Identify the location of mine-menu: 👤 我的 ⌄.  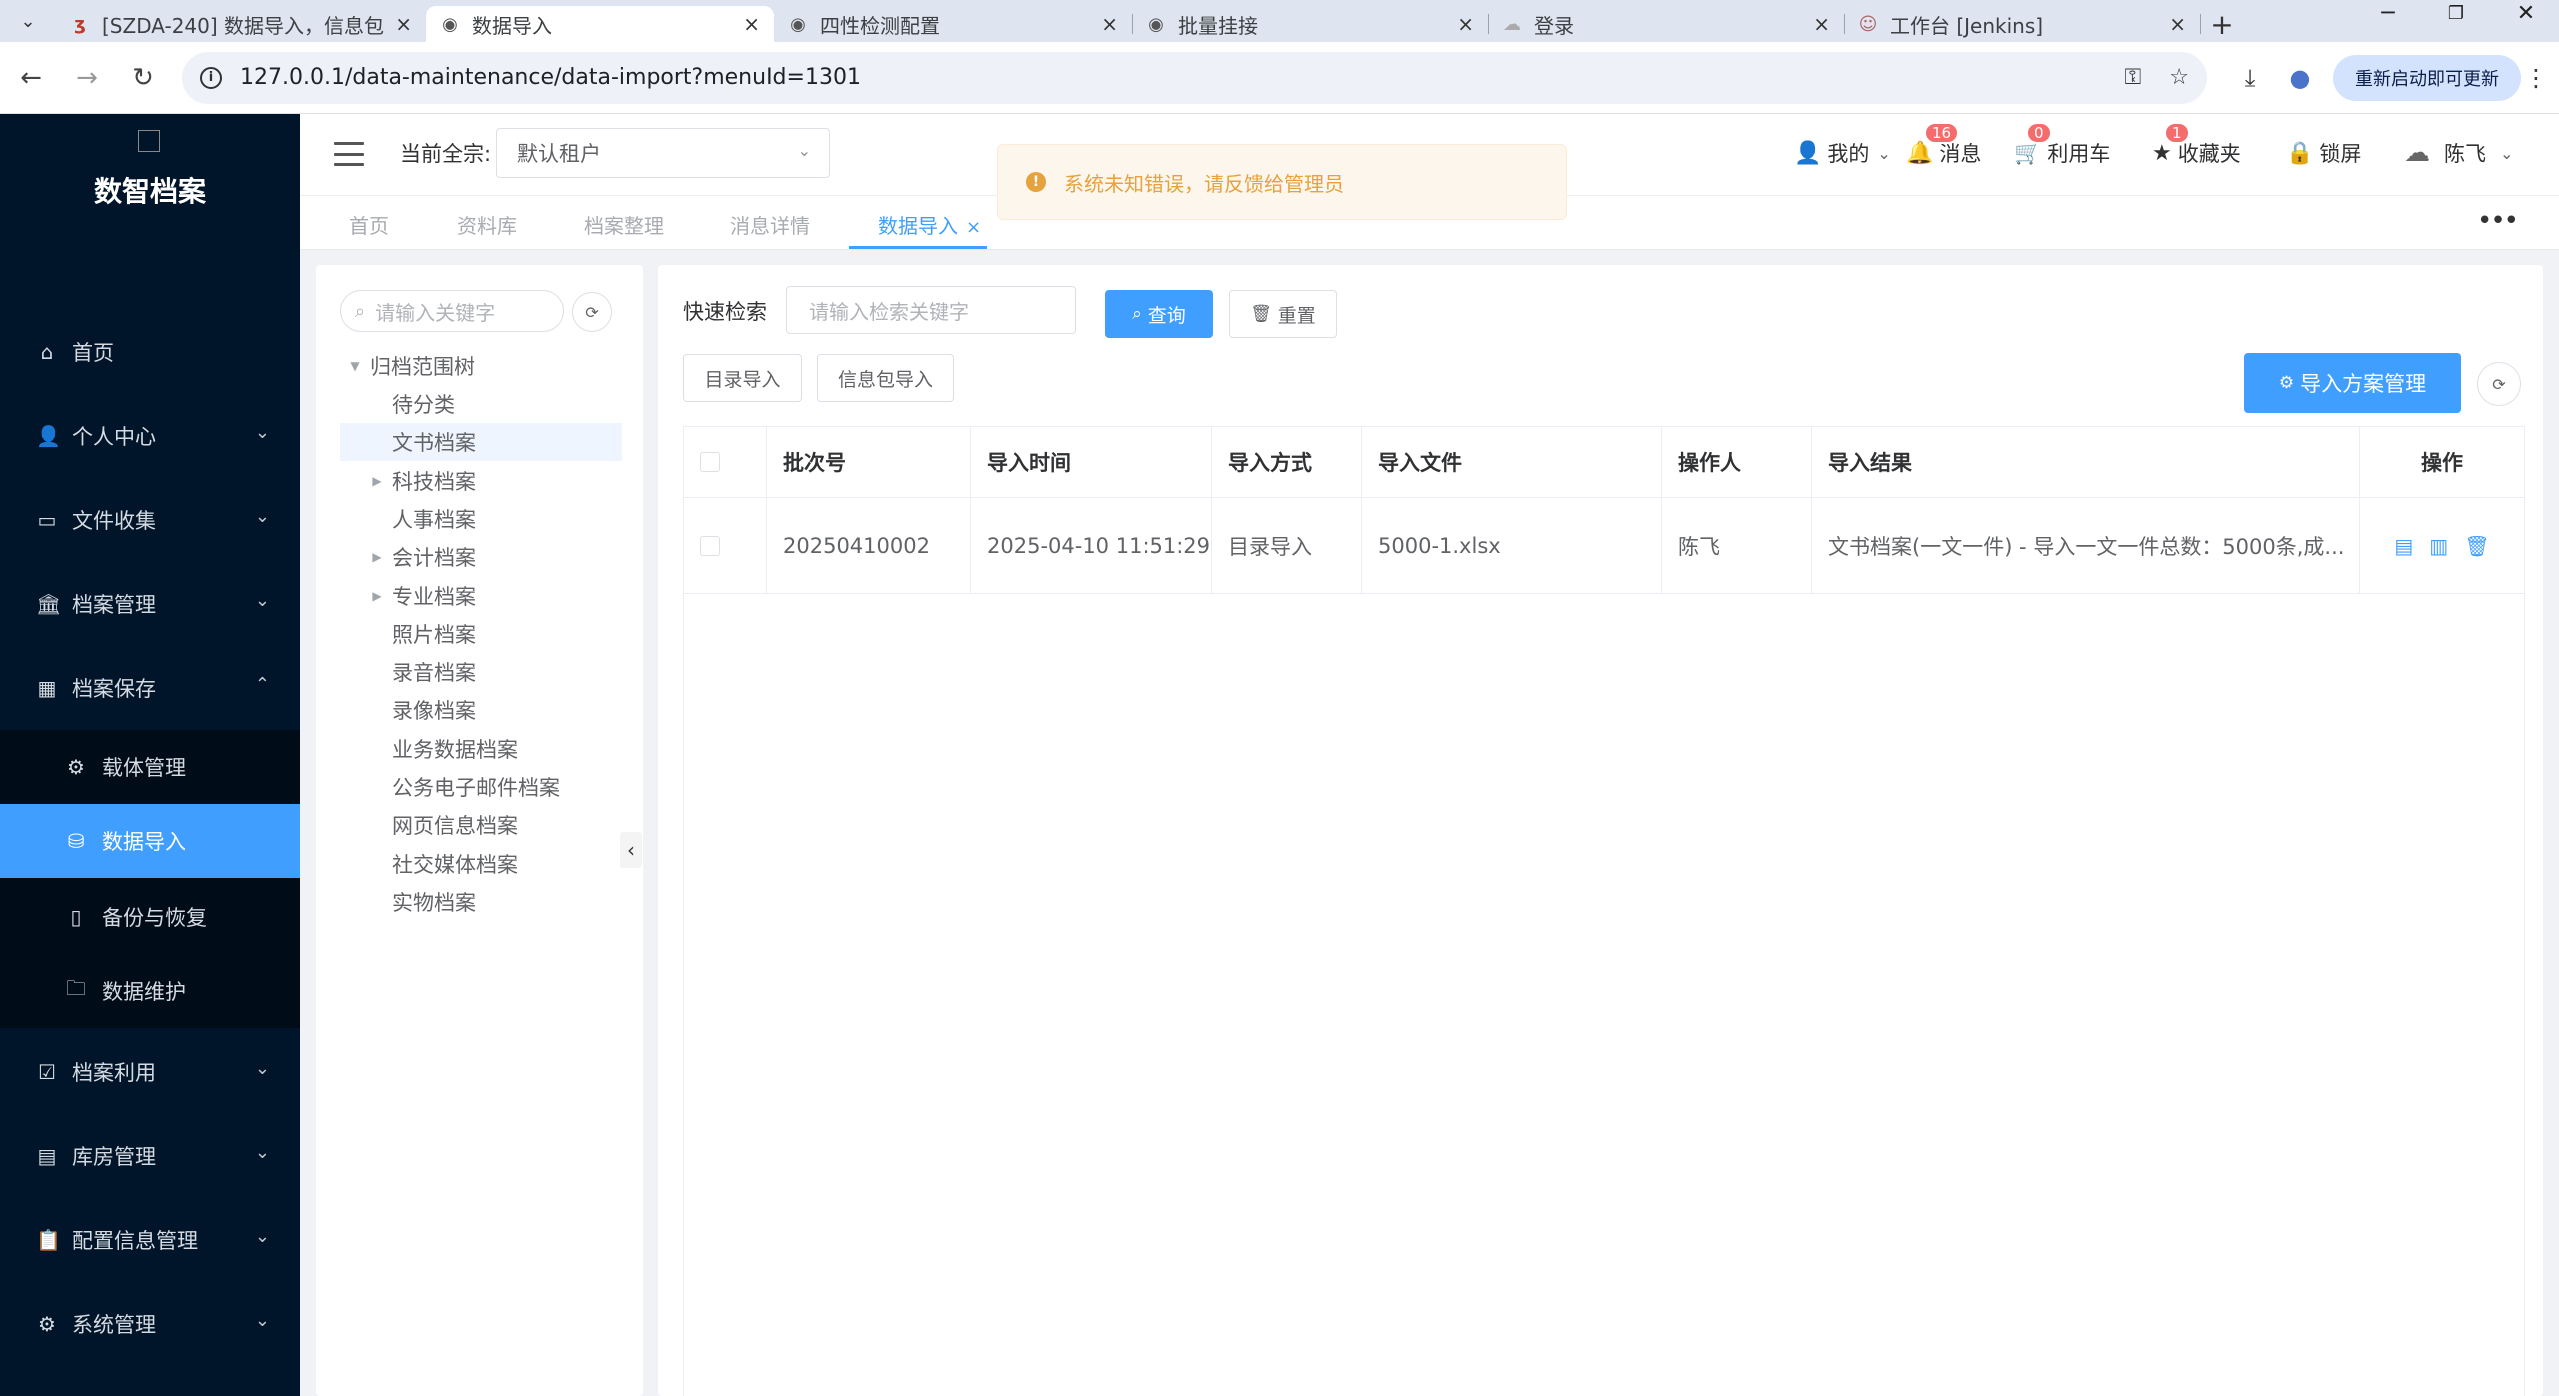
(1842, 153).